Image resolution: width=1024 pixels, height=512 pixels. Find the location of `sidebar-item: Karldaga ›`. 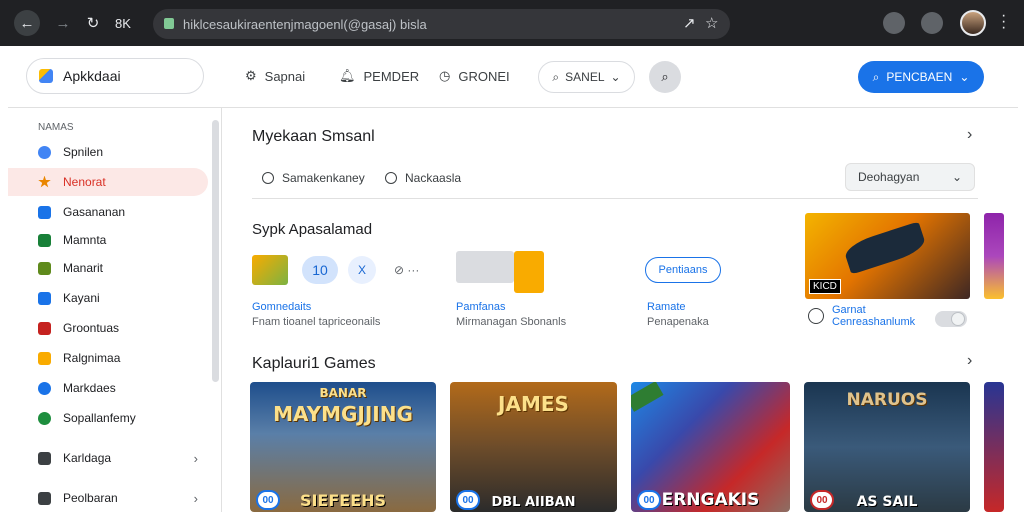

sidebar-item: Karldaga › is located at coordinates (108, 458).